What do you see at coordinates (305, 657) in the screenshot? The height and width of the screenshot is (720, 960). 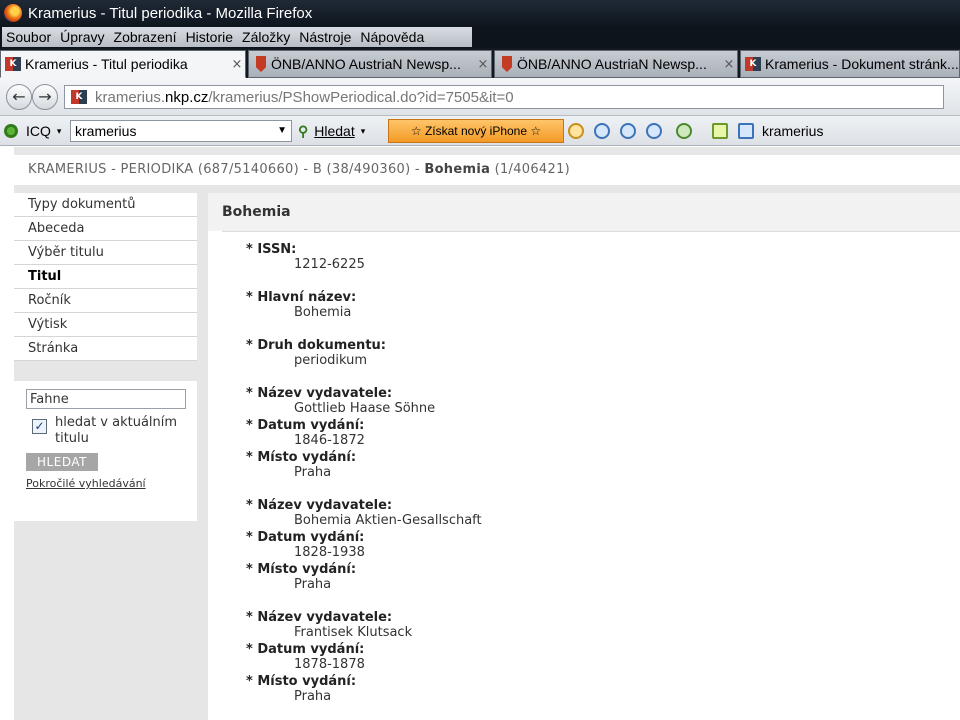 I see `metadata-field: * Datum vydání: 1878-1878` at bounding box center [305, 657].